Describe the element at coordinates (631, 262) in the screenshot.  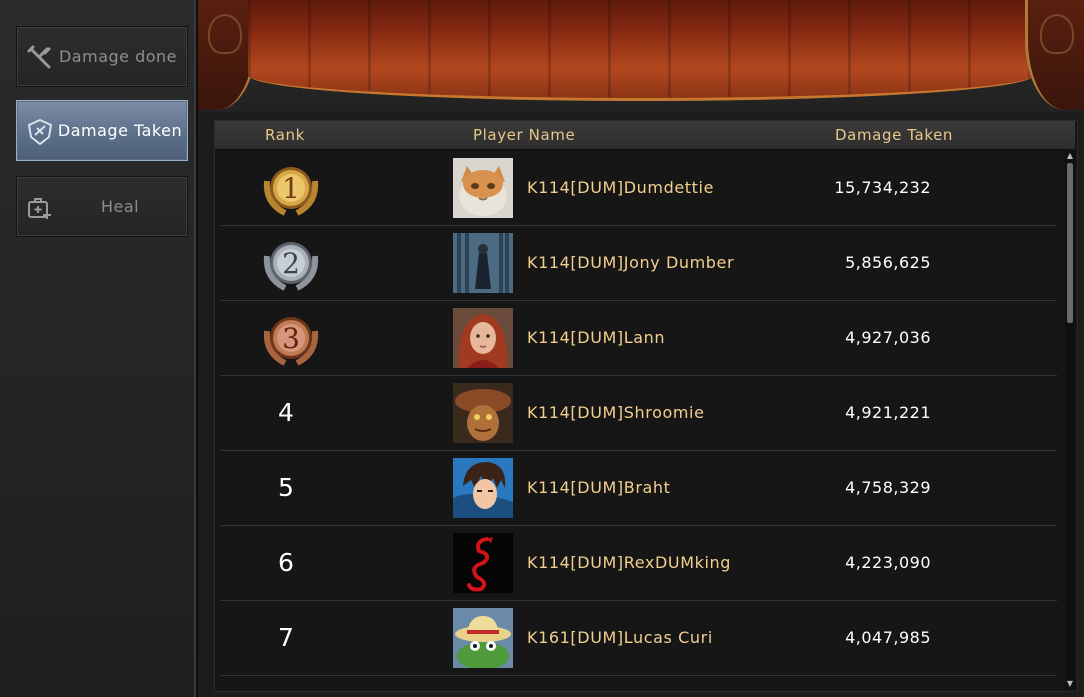
I see `player-name: K114[DUM]Jony Dumber` at that location.